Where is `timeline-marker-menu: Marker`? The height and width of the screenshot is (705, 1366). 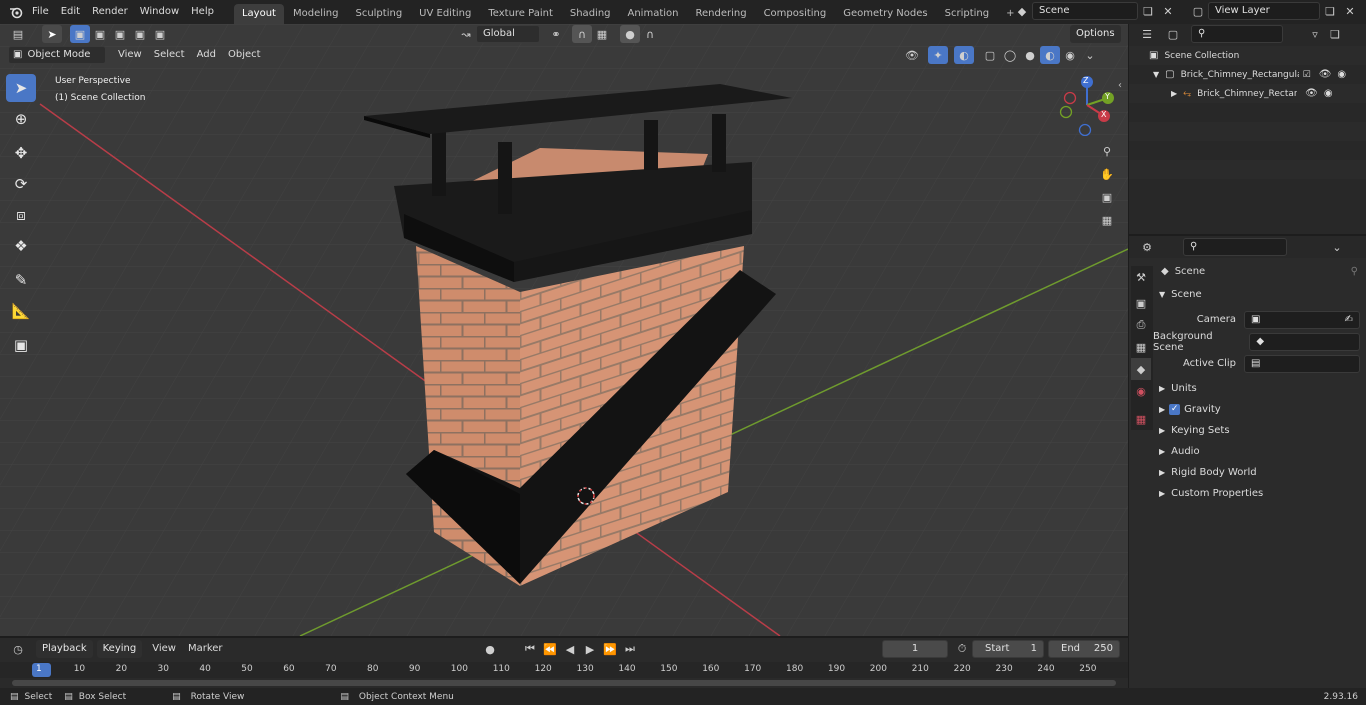
timeline-marker-menu: Marker is located at coordinates (205, 649).